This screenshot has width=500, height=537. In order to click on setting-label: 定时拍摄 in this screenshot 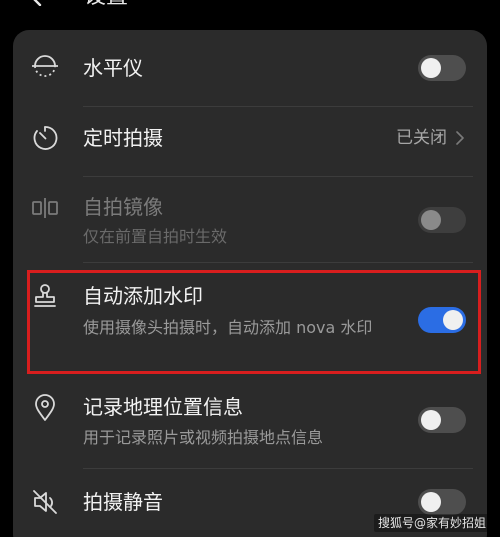, I will do `click(123, 138)`.